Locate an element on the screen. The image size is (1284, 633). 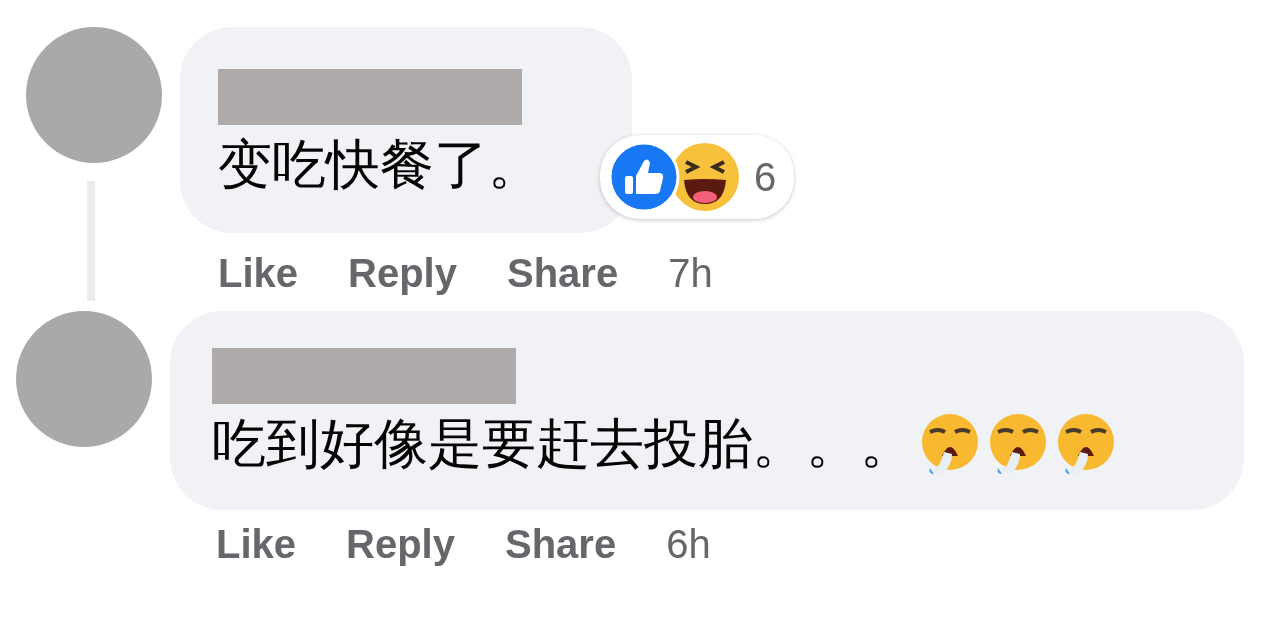
comment-text: 吃到好像是要赶去投胎。。。 is located at coordinates (563, 444).